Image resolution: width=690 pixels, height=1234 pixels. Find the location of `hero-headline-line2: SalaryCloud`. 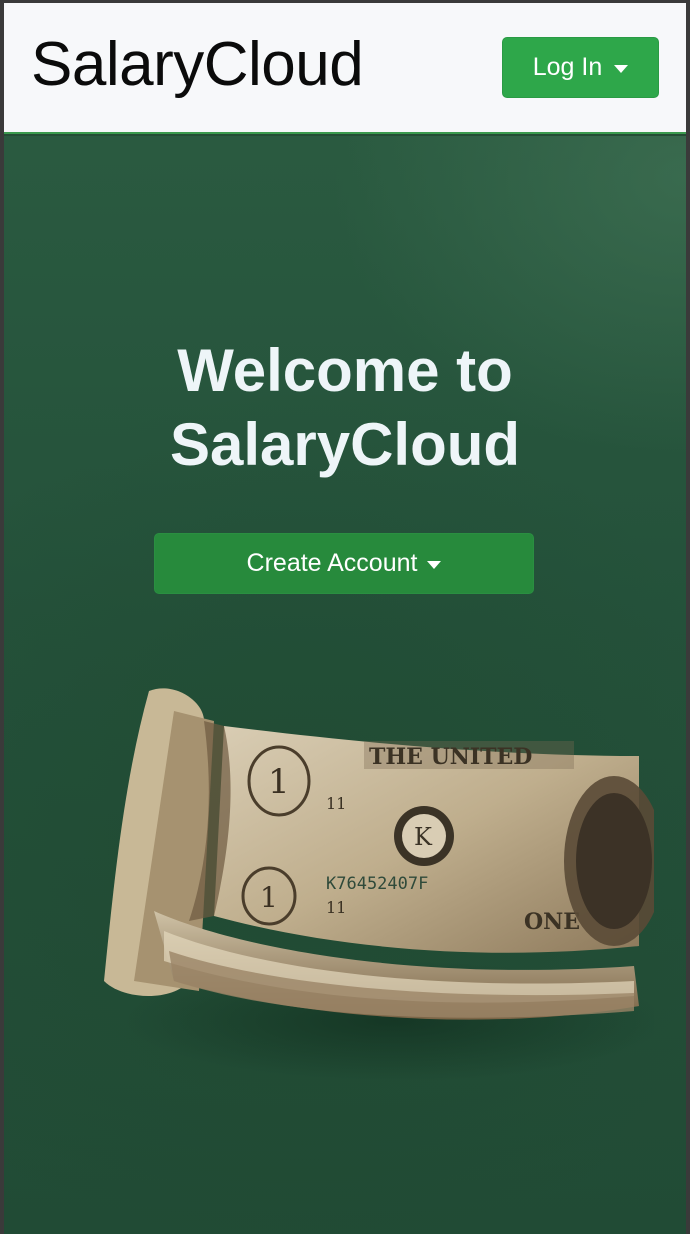

hero-headline-line2: SalaryCloud is located at coordinates (345, 444).